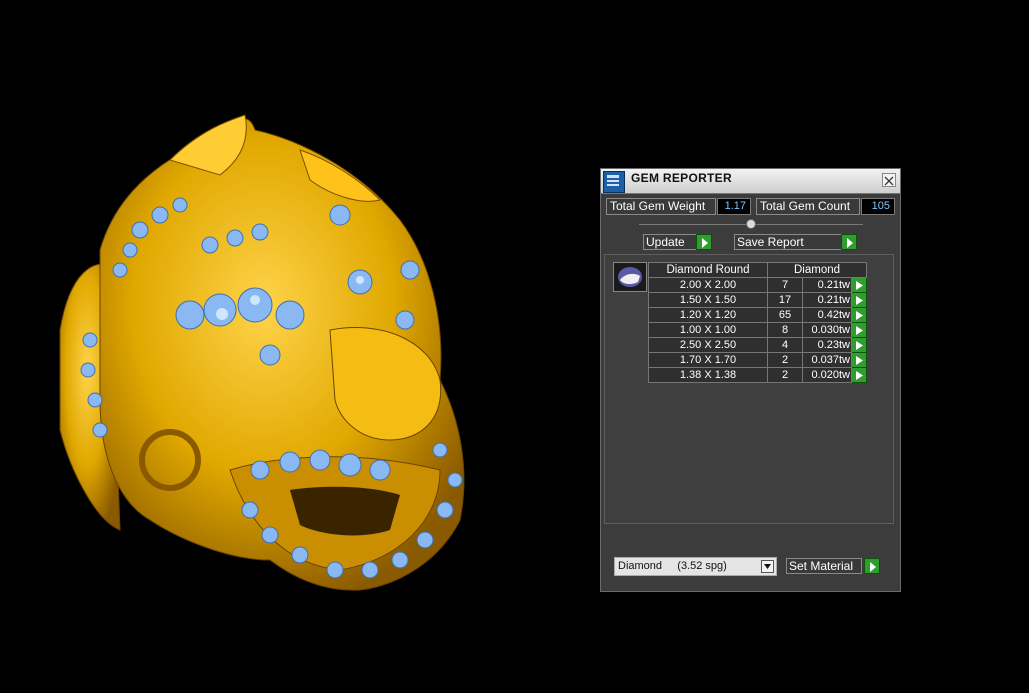 Image resolution: width=1029 pixels, height=693 pixels. Describe the element at coordinates (630, 277) in the screenshot. I see `gem-thumbnail-icon` at that location.